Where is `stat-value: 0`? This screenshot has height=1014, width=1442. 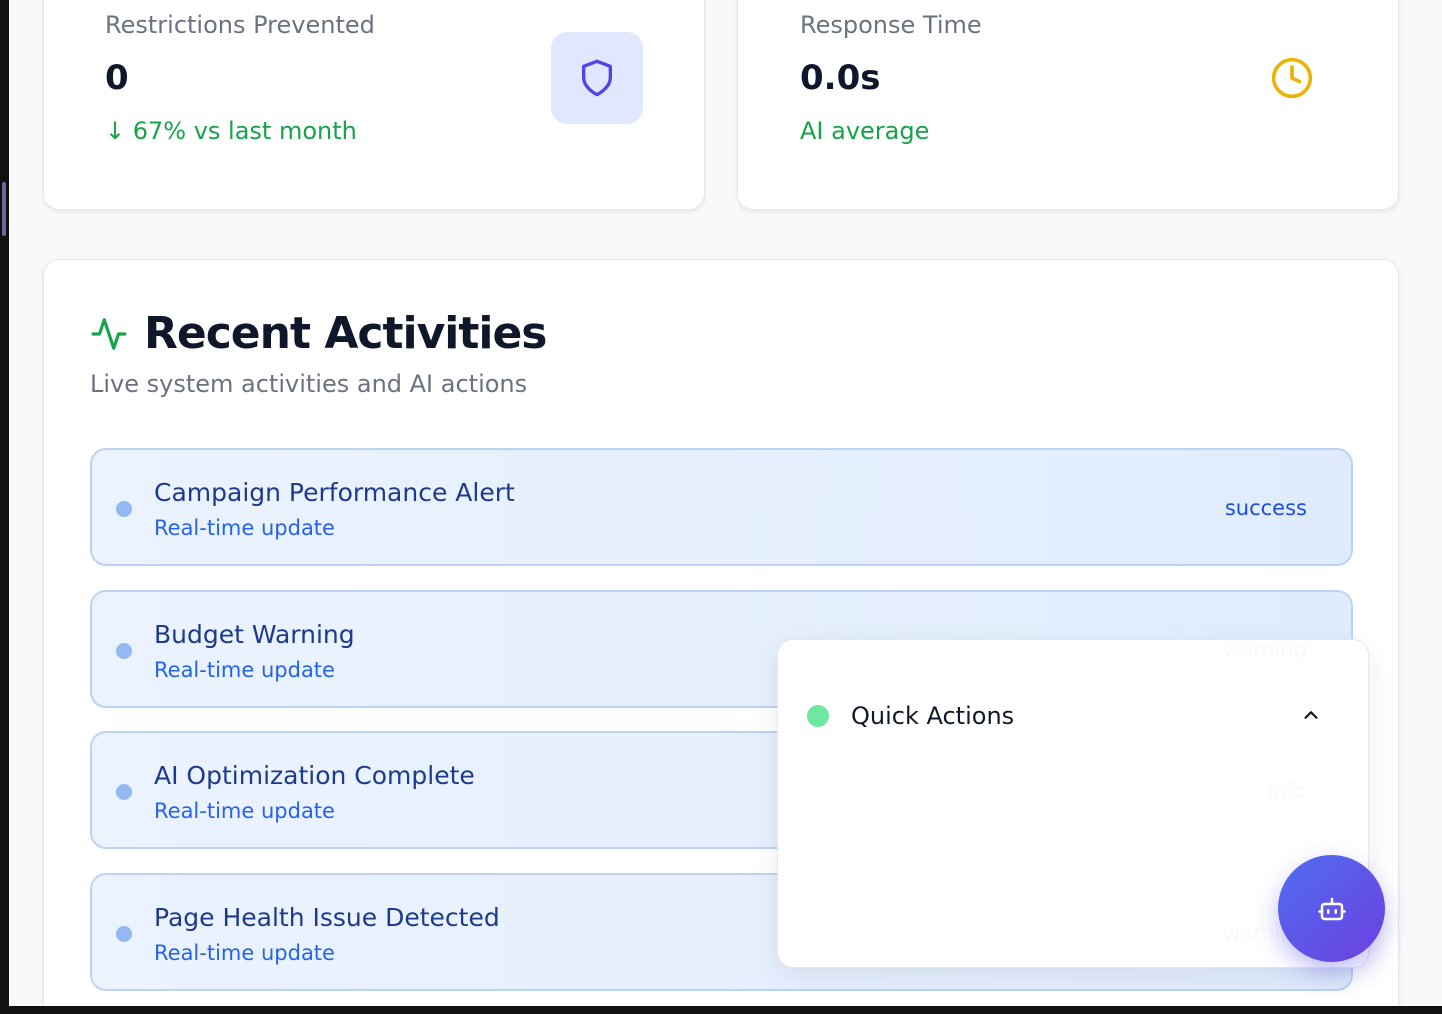 stat-value: 0 is located at coordinates (117, 78).